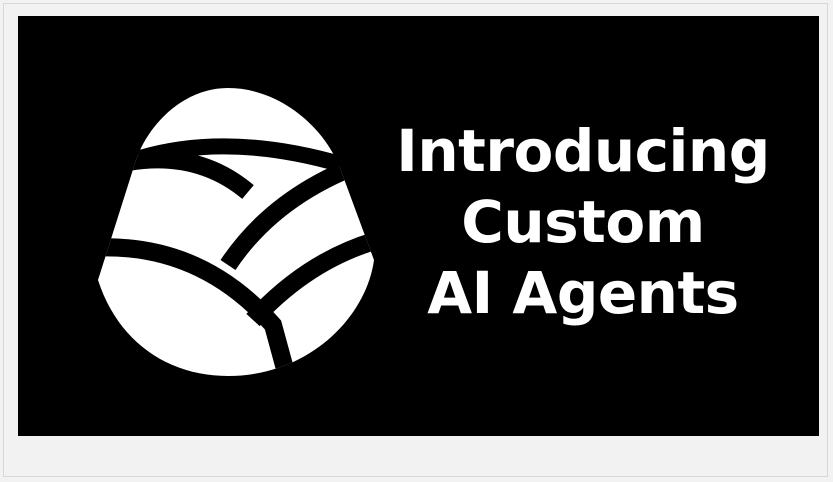  I want to click on headline-line-1: Introducing, so click(583, 151).